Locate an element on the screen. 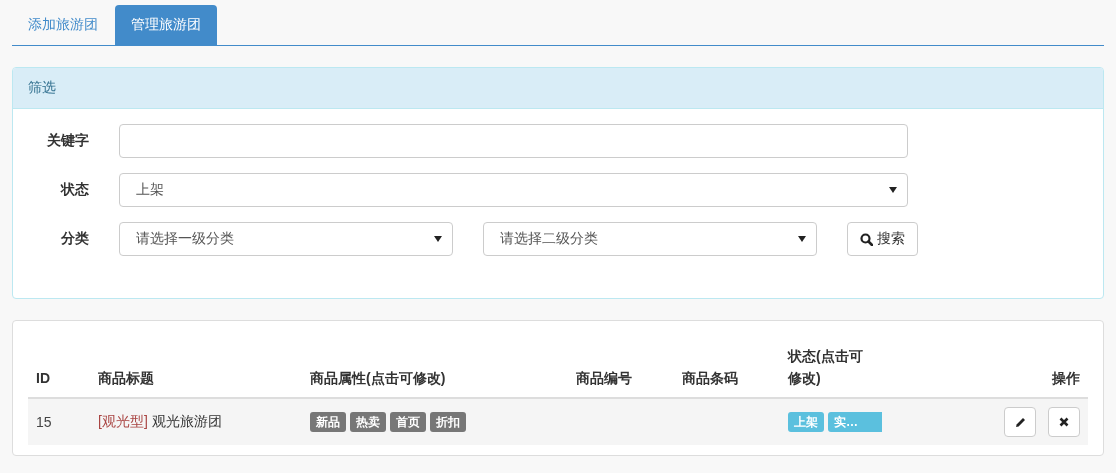 Image resolution: width=1116 pixels, height=473 pixels. field-label: 关键字 is located at coordinates (67, 141).